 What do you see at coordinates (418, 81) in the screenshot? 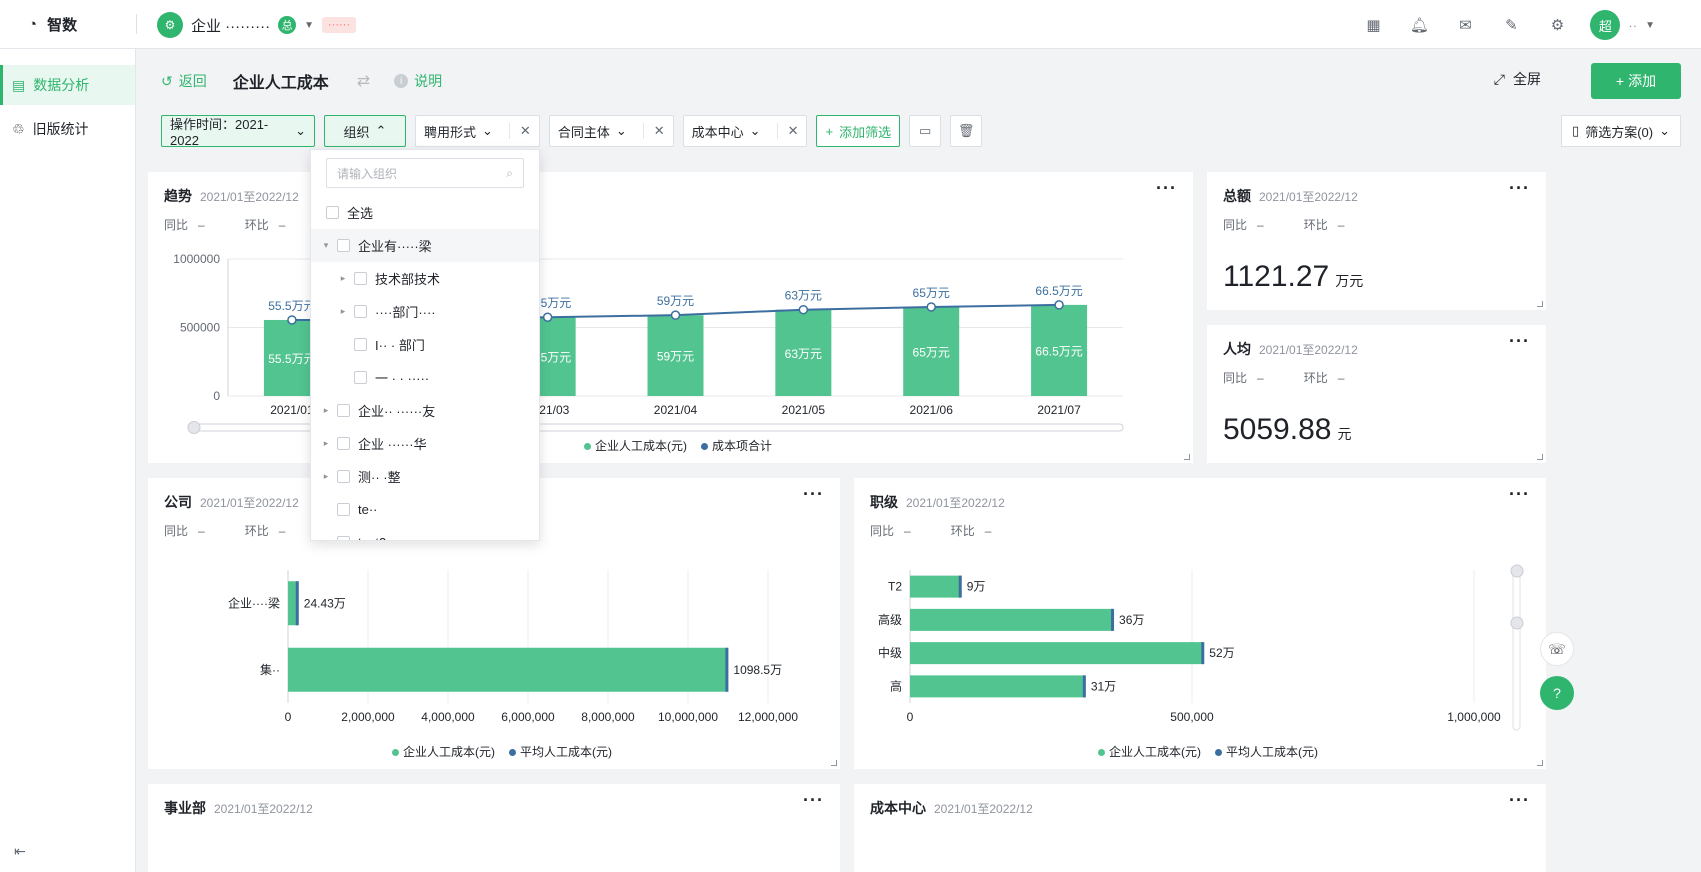
I see `description-link: i 说明` at bounding box center [418, 81].